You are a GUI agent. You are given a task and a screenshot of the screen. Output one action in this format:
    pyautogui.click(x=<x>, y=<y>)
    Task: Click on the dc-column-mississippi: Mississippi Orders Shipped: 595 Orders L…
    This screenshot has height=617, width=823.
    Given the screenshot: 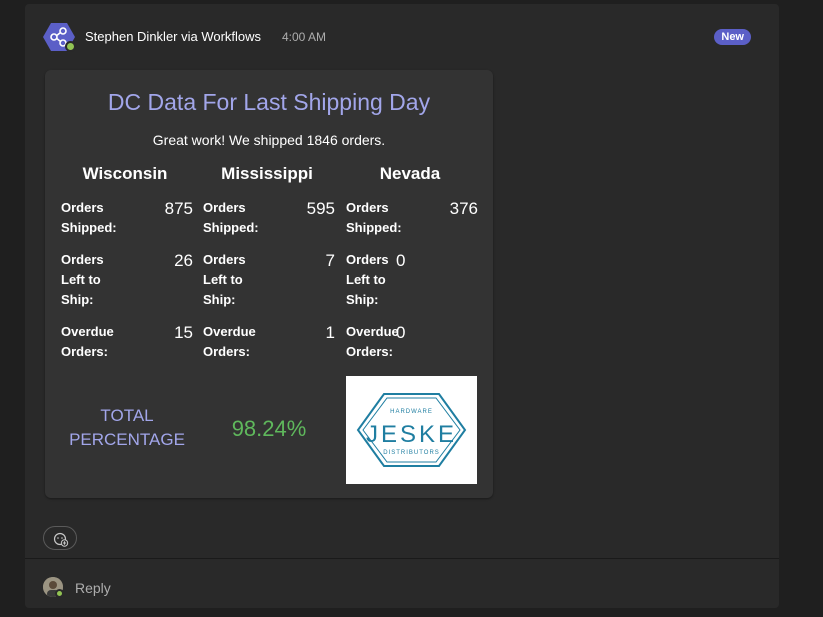 What is the action you would take?
    pyautogui.click(x=270, y=269)
    